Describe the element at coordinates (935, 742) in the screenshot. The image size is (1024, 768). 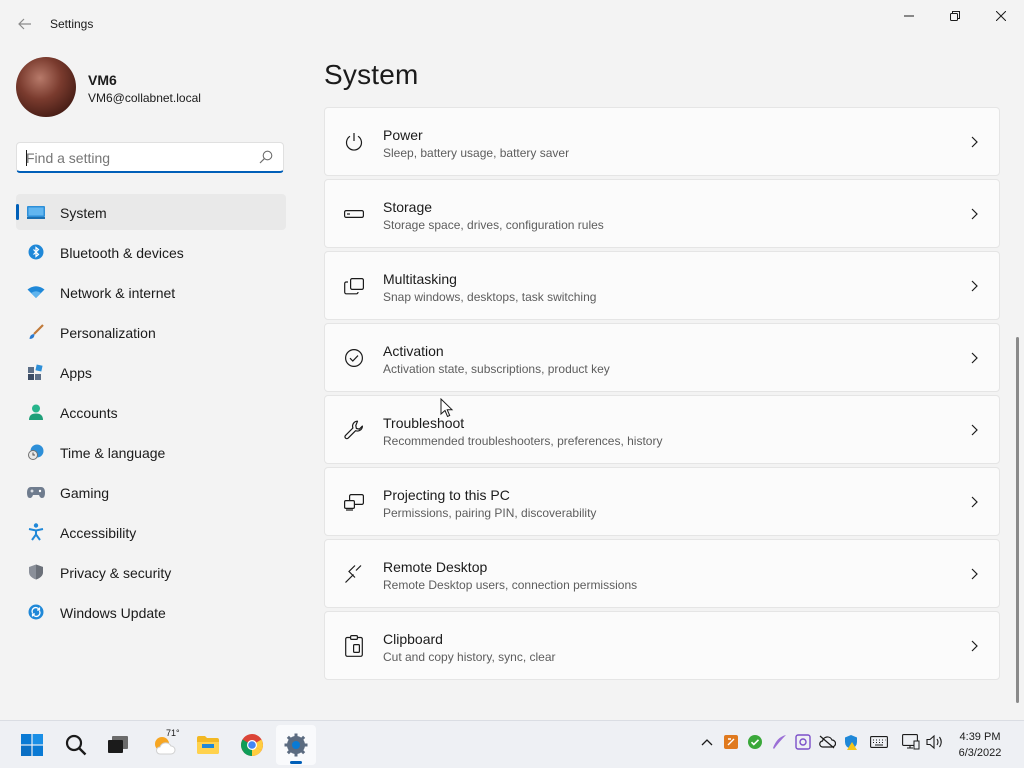
I see `tray-volume` at that location.